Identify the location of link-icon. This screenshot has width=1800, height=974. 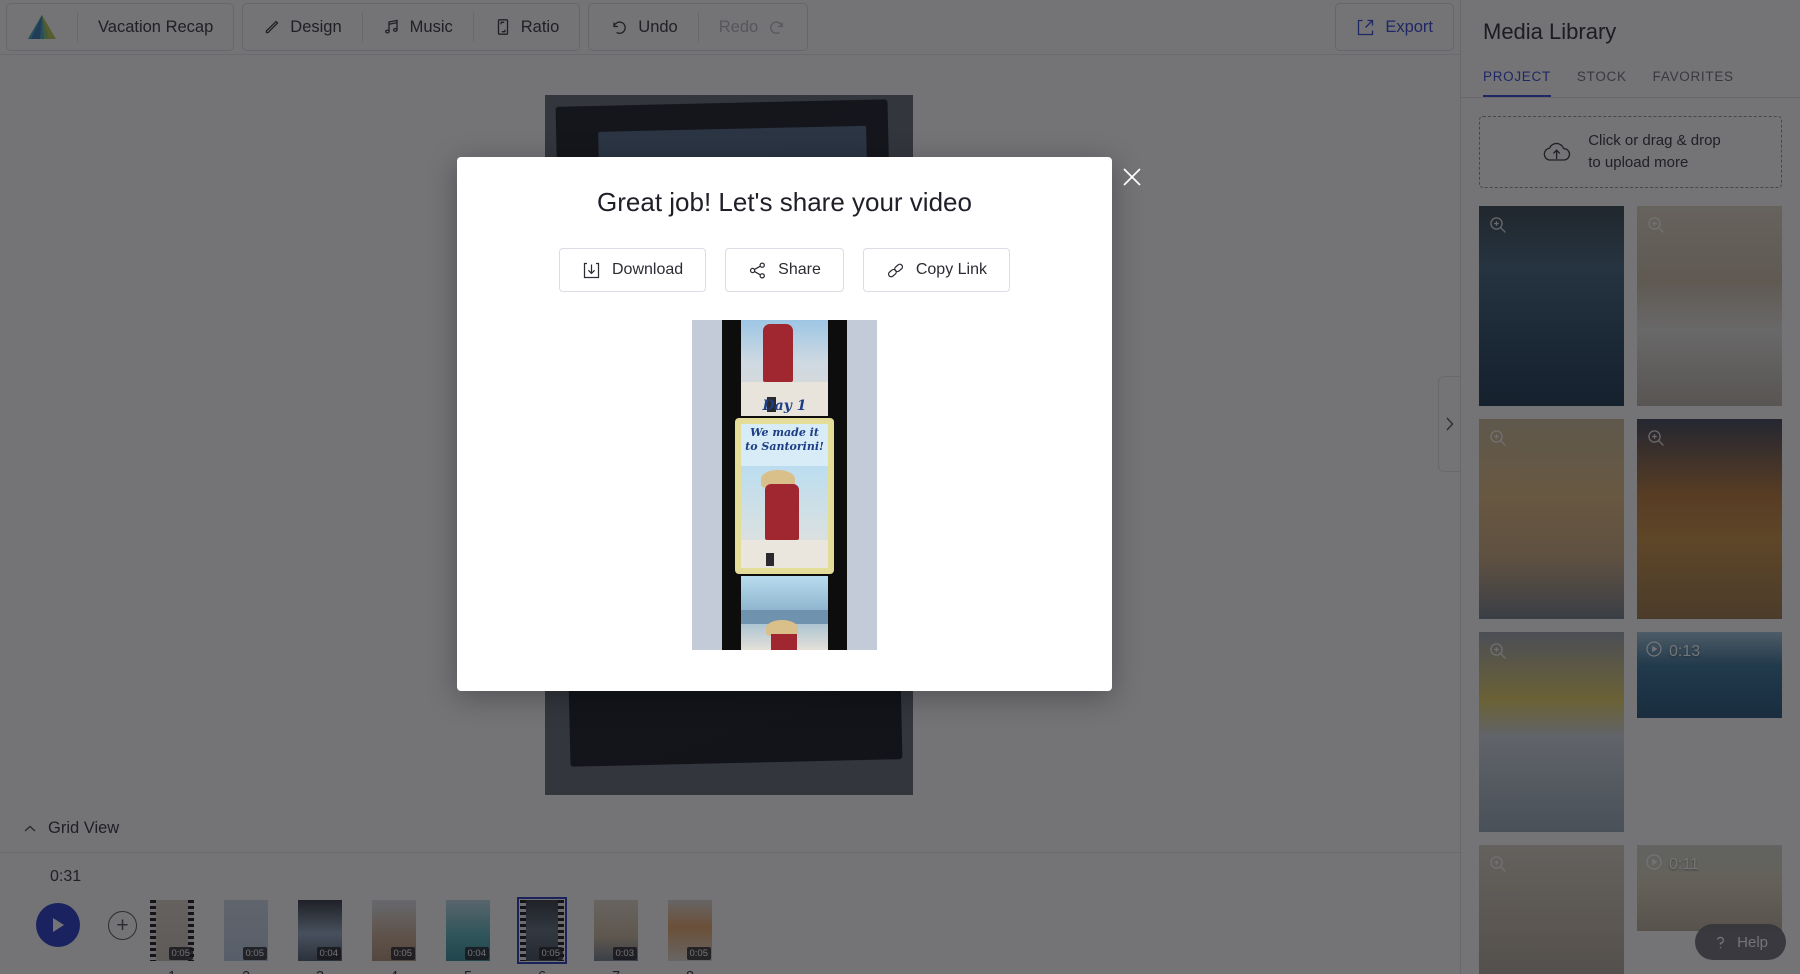
(895, 270).